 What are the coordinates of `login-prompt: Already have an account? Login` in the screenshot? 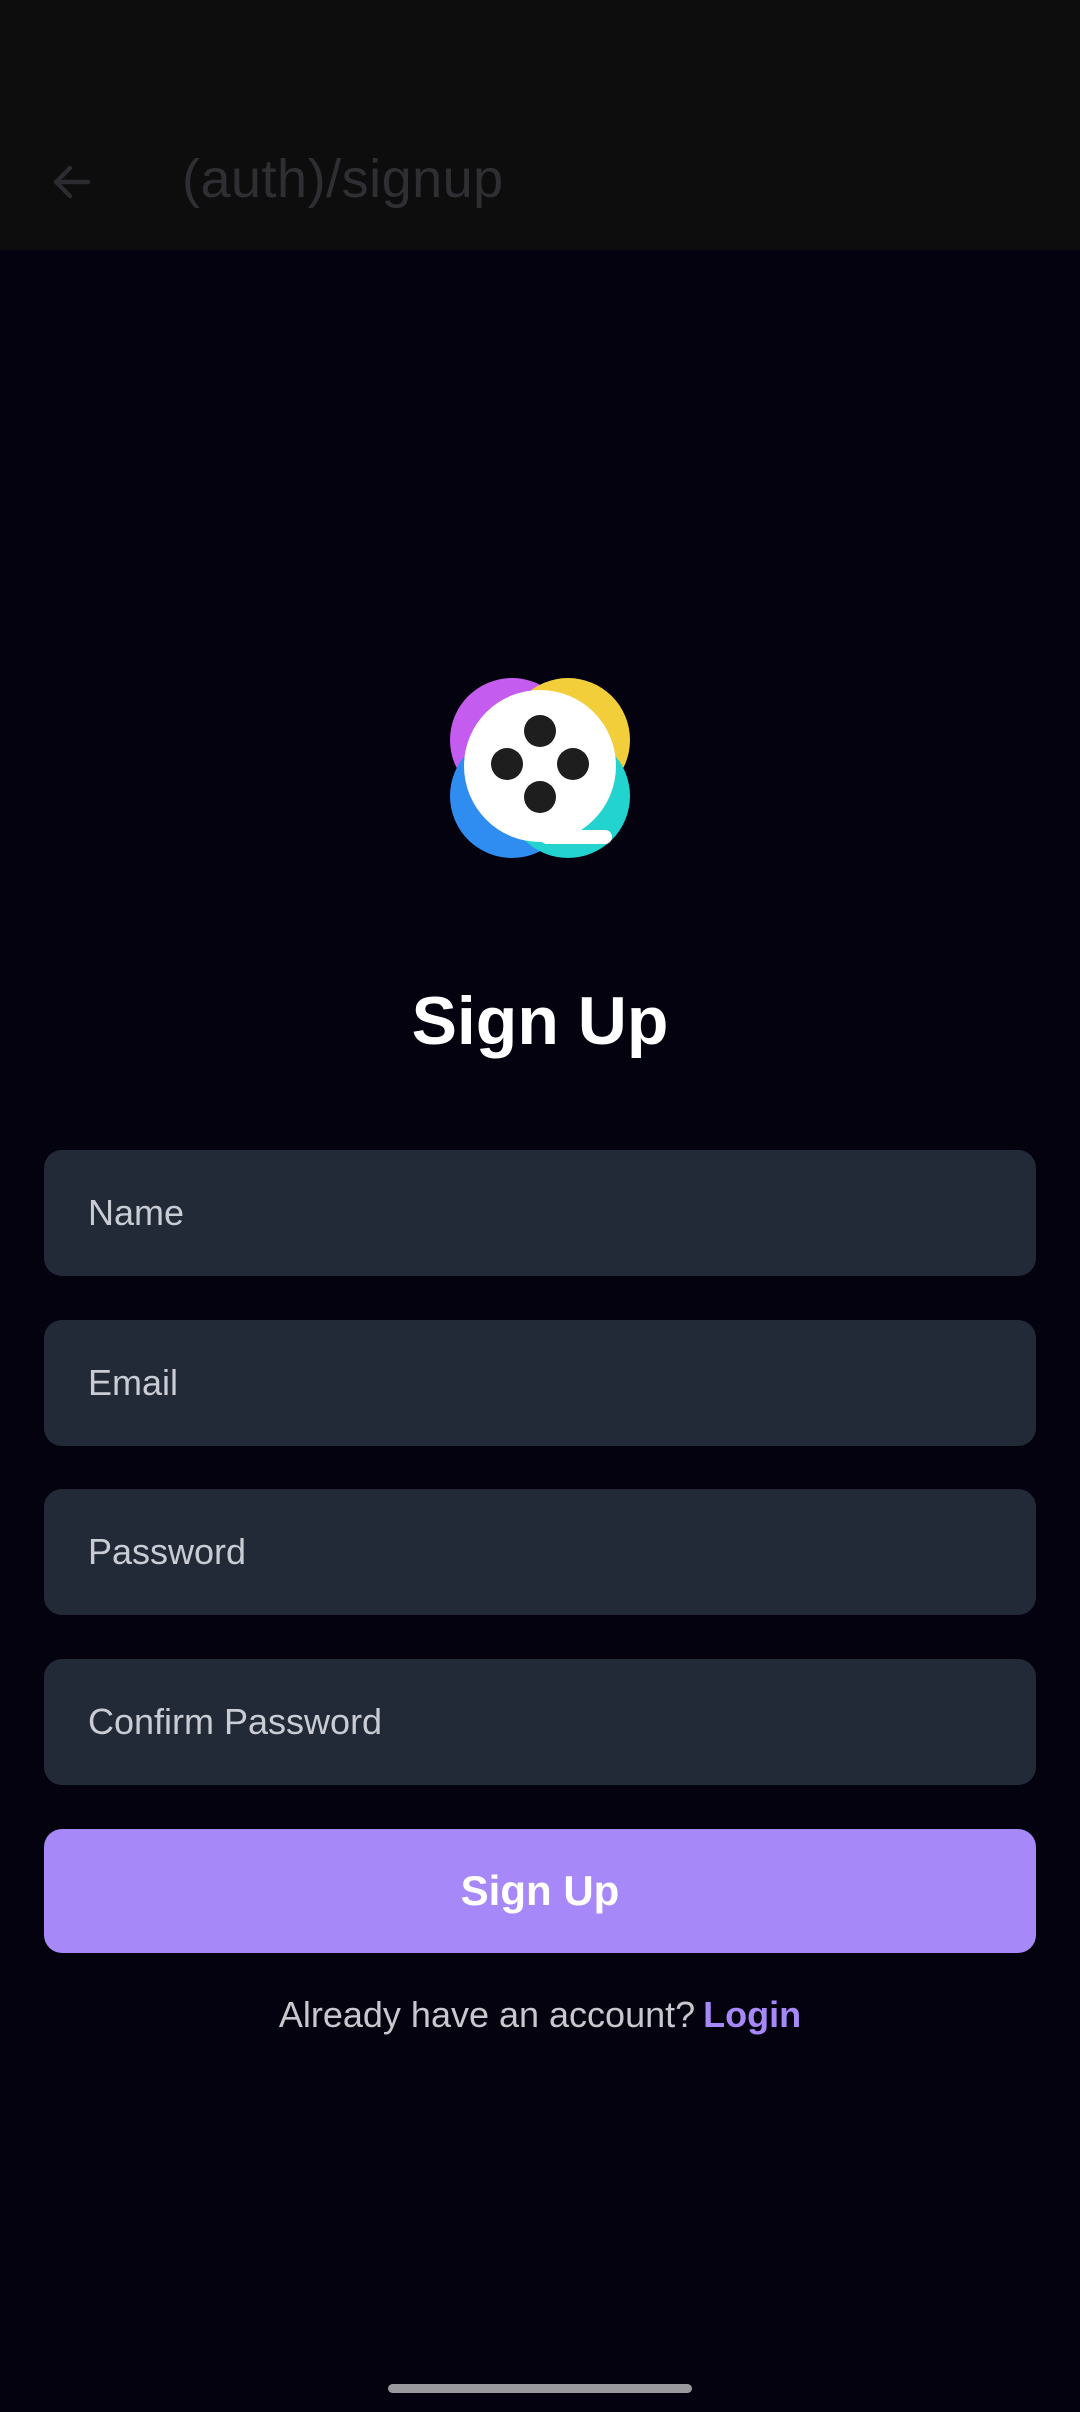 It's located at (540, 2015).